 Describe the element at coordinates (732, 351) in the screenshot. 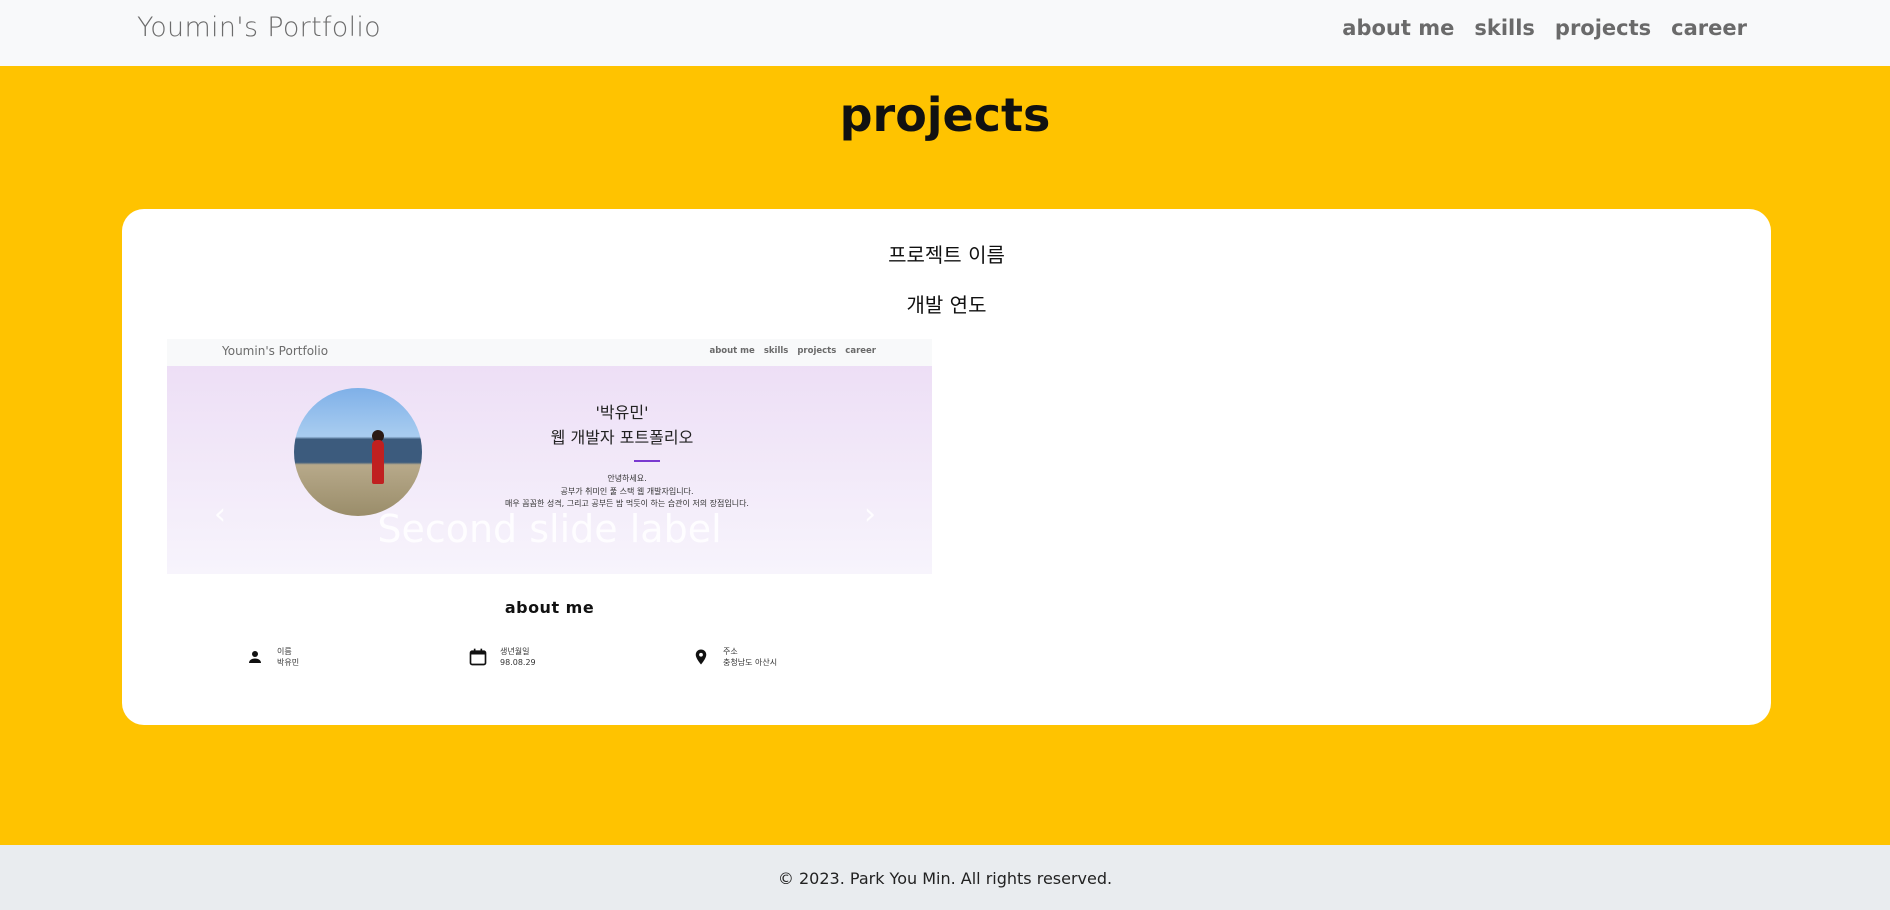

I see `preview-link-about-me: about me` at that location.